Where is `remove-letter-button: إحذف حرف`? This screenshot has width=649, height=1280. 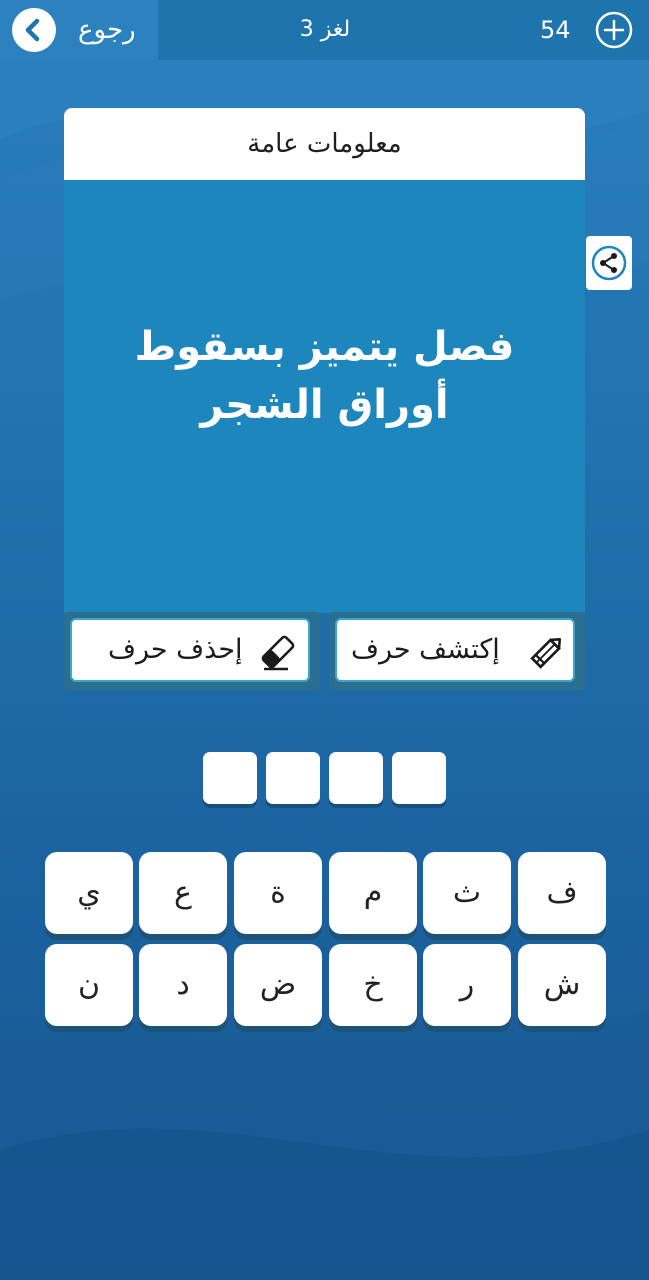 remove-letter-button: إحذف حرف is located at coordinates (190, 650).